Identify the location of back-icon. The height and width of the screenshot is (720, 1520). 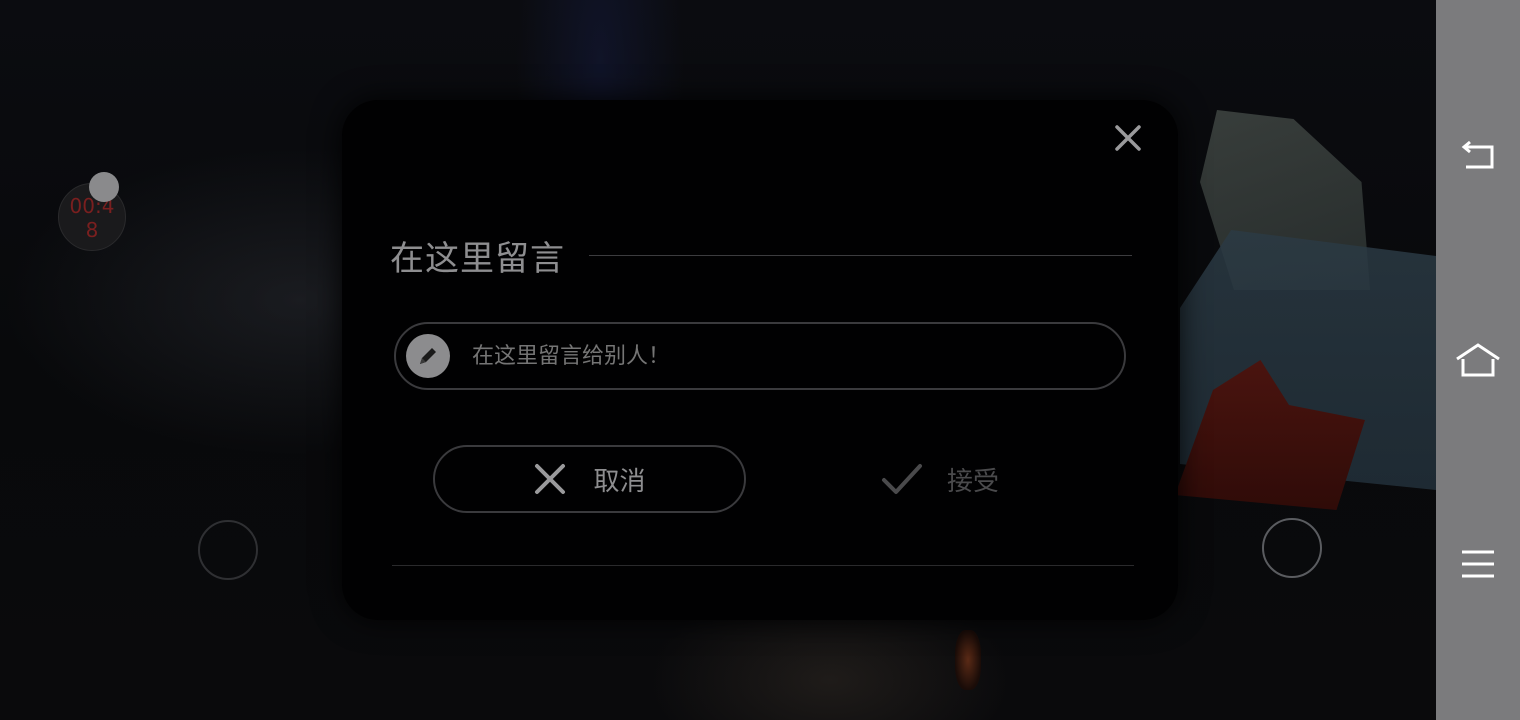
(1477, 154).